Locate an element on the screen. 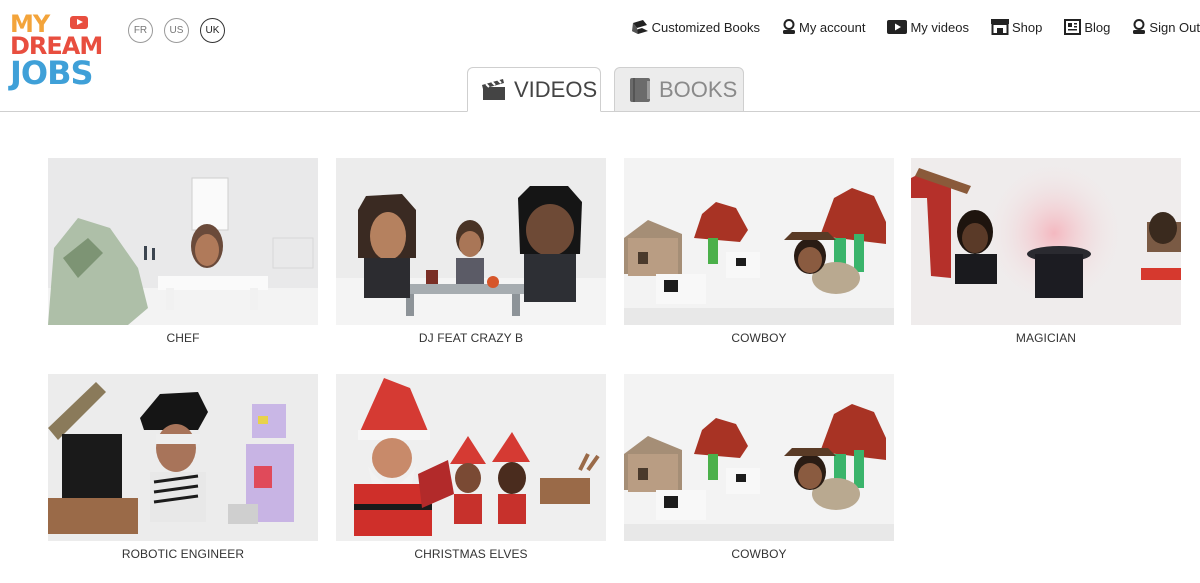 This screenshot has height=583, width=1200. lang-fr-button: FR is located at coordinates (140, 30).